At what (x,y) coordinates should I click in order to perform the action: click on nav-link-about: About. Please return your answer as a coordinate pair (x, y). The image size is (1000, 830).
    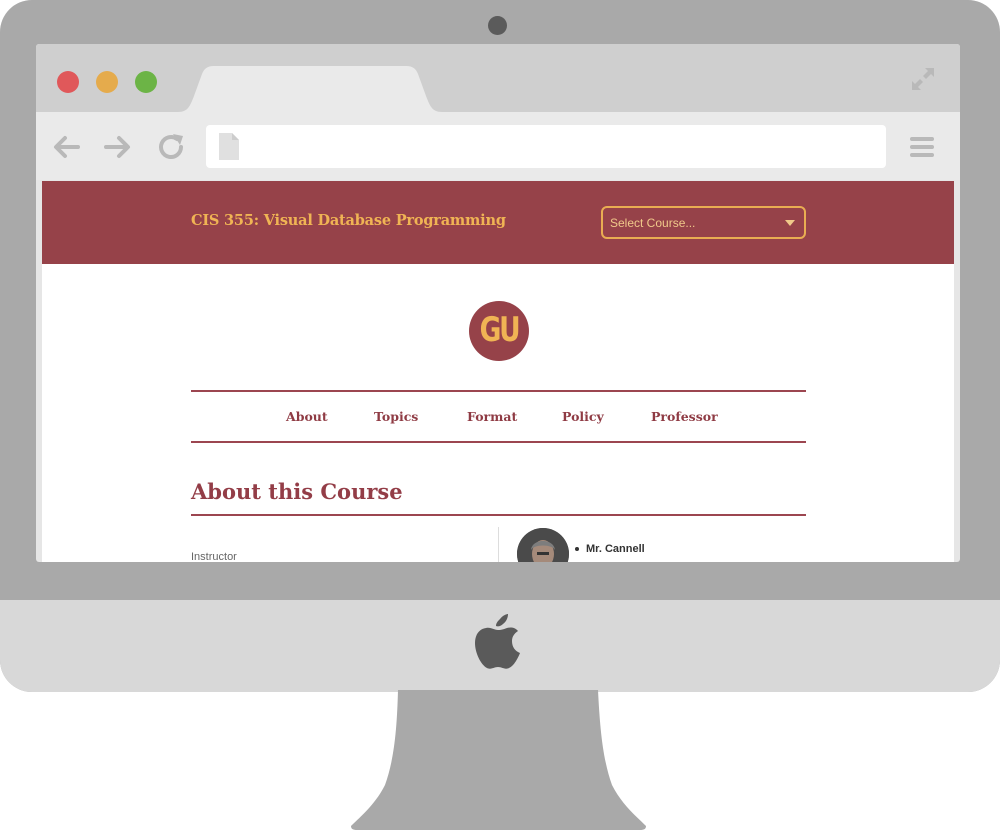
    Looking at the image, I should click on (307, 416).